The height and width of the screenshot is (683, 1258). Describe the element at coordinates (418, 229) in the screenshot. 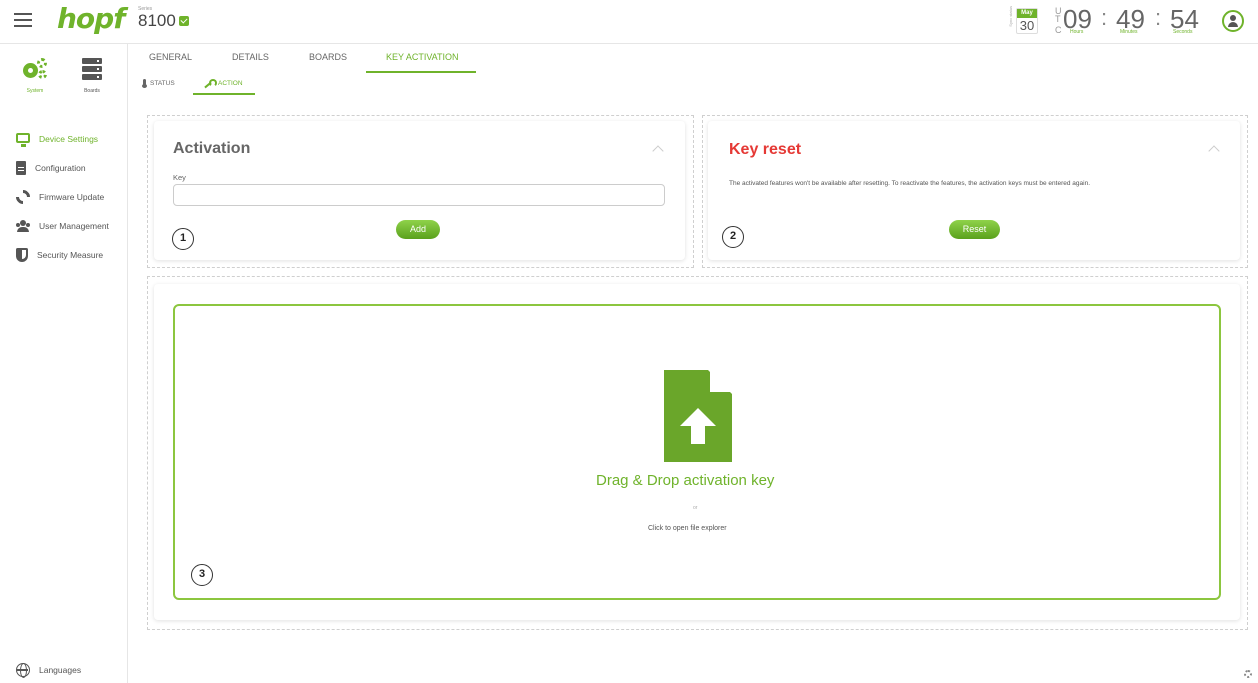

I see `add-button: Add` at that location.